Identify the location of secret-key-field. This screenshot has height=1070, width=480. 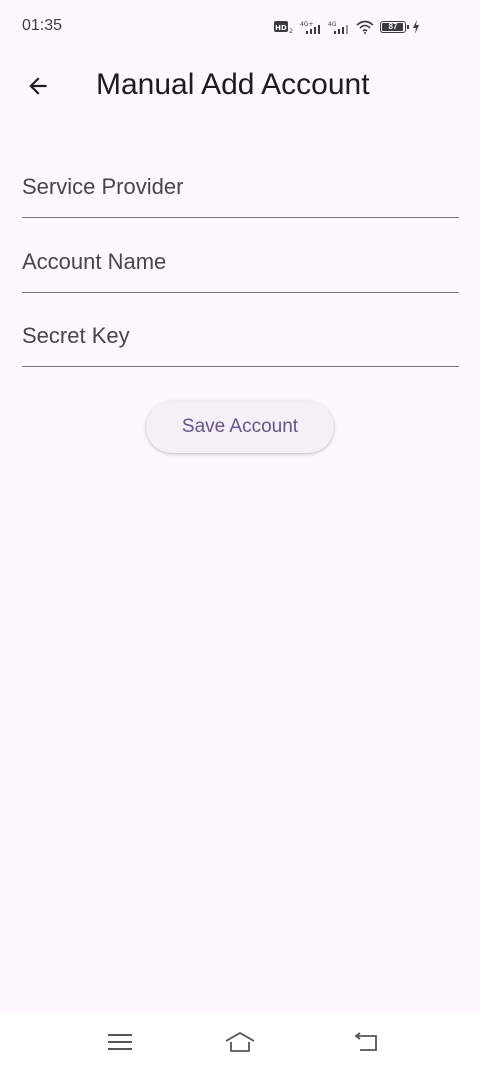
(240, 329).